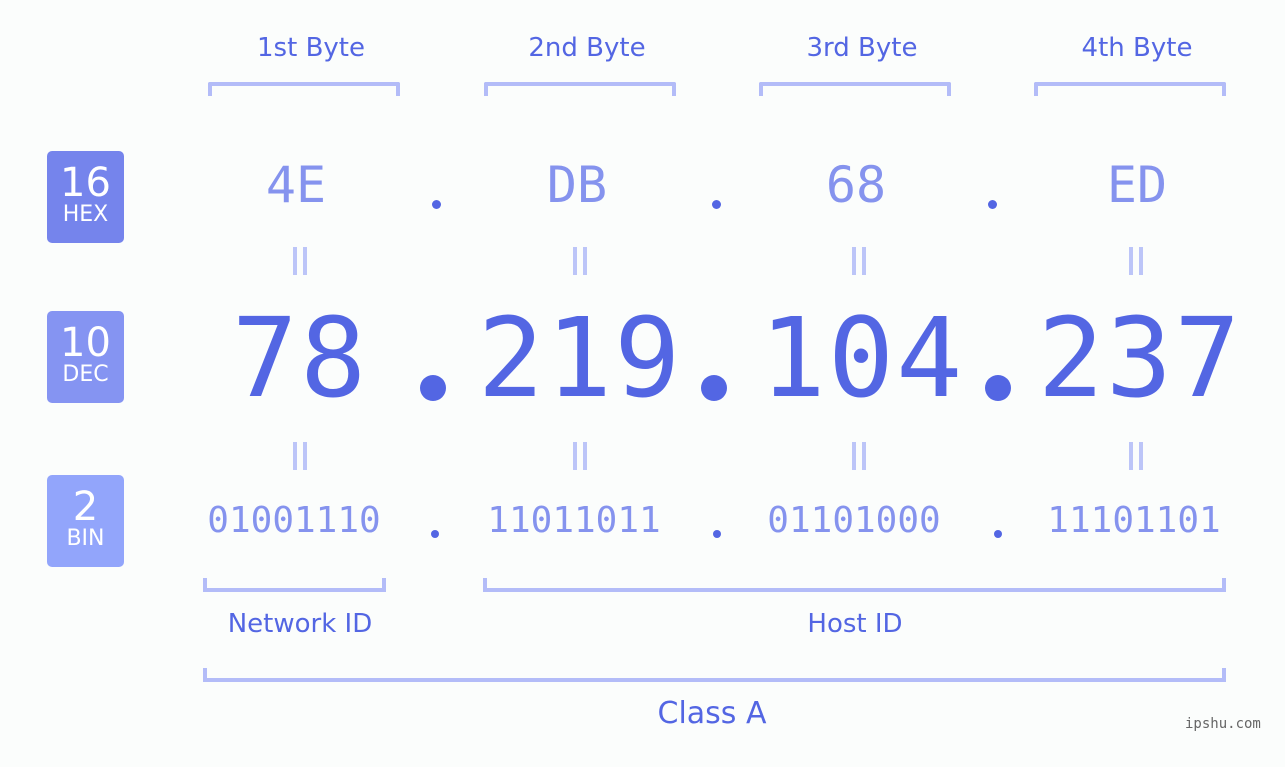 This screenshot has width=1285, height=767. What do you see at coordinates (1134, 520) in the screenshot?
I see `bin-value-4: 11101101` at bounding box center [1134, 520].